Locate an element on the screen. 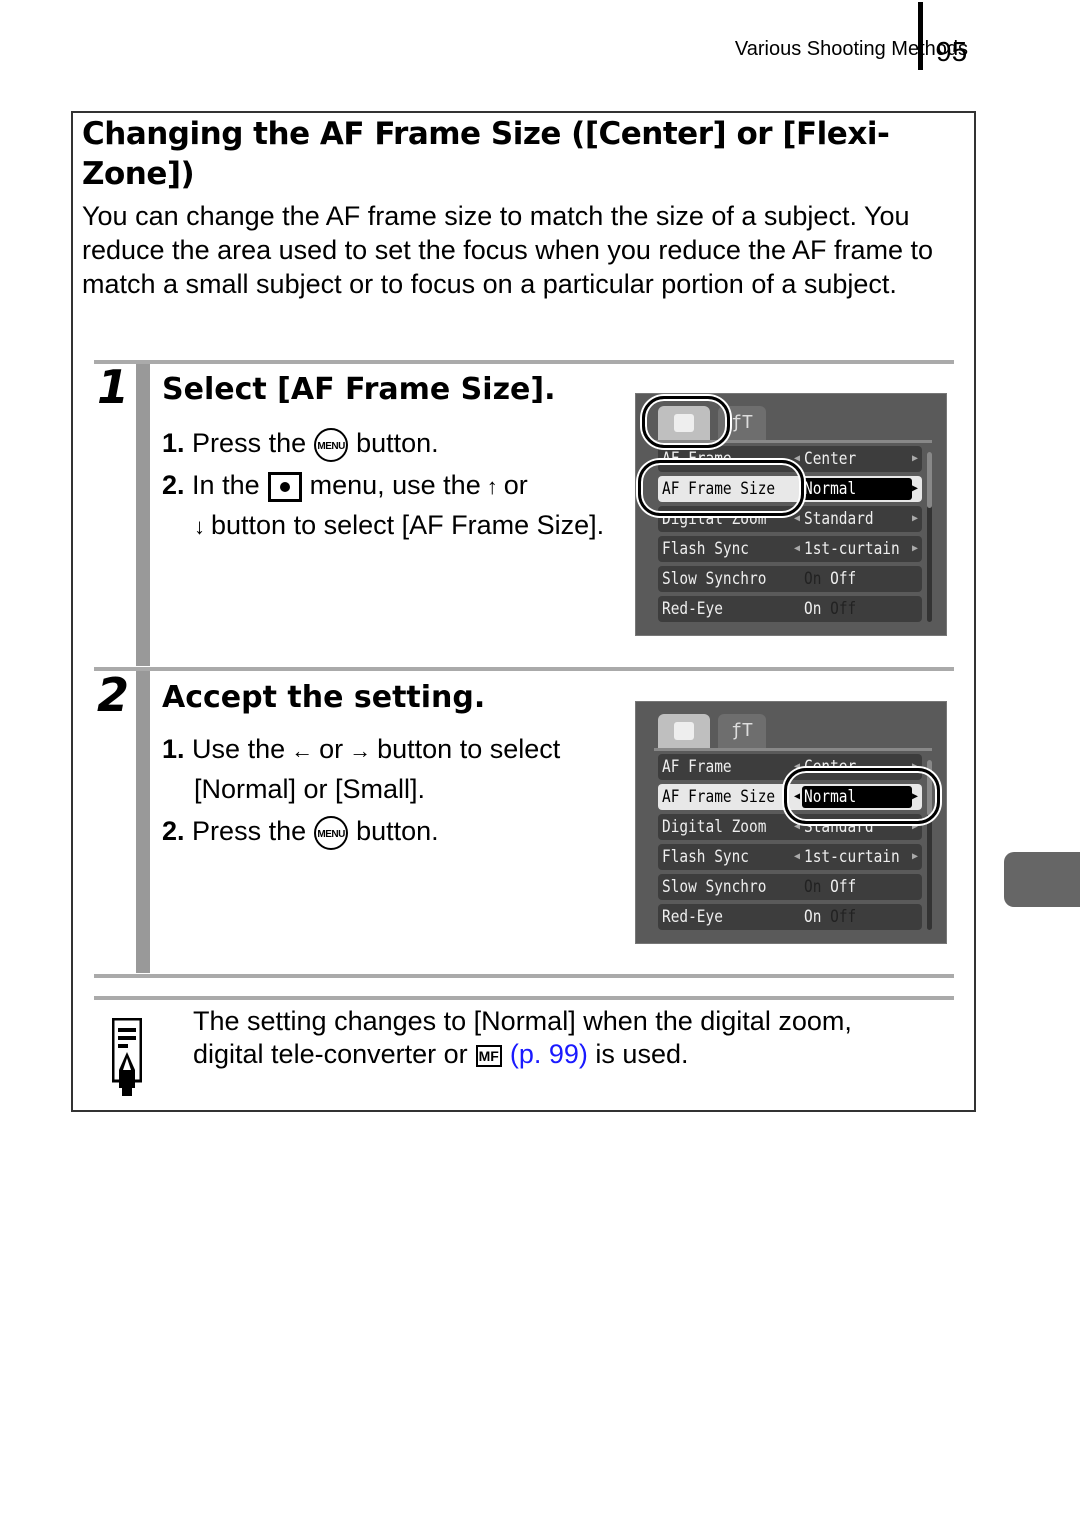  right-arrow-icon: → is located at coordinates (360, 750).